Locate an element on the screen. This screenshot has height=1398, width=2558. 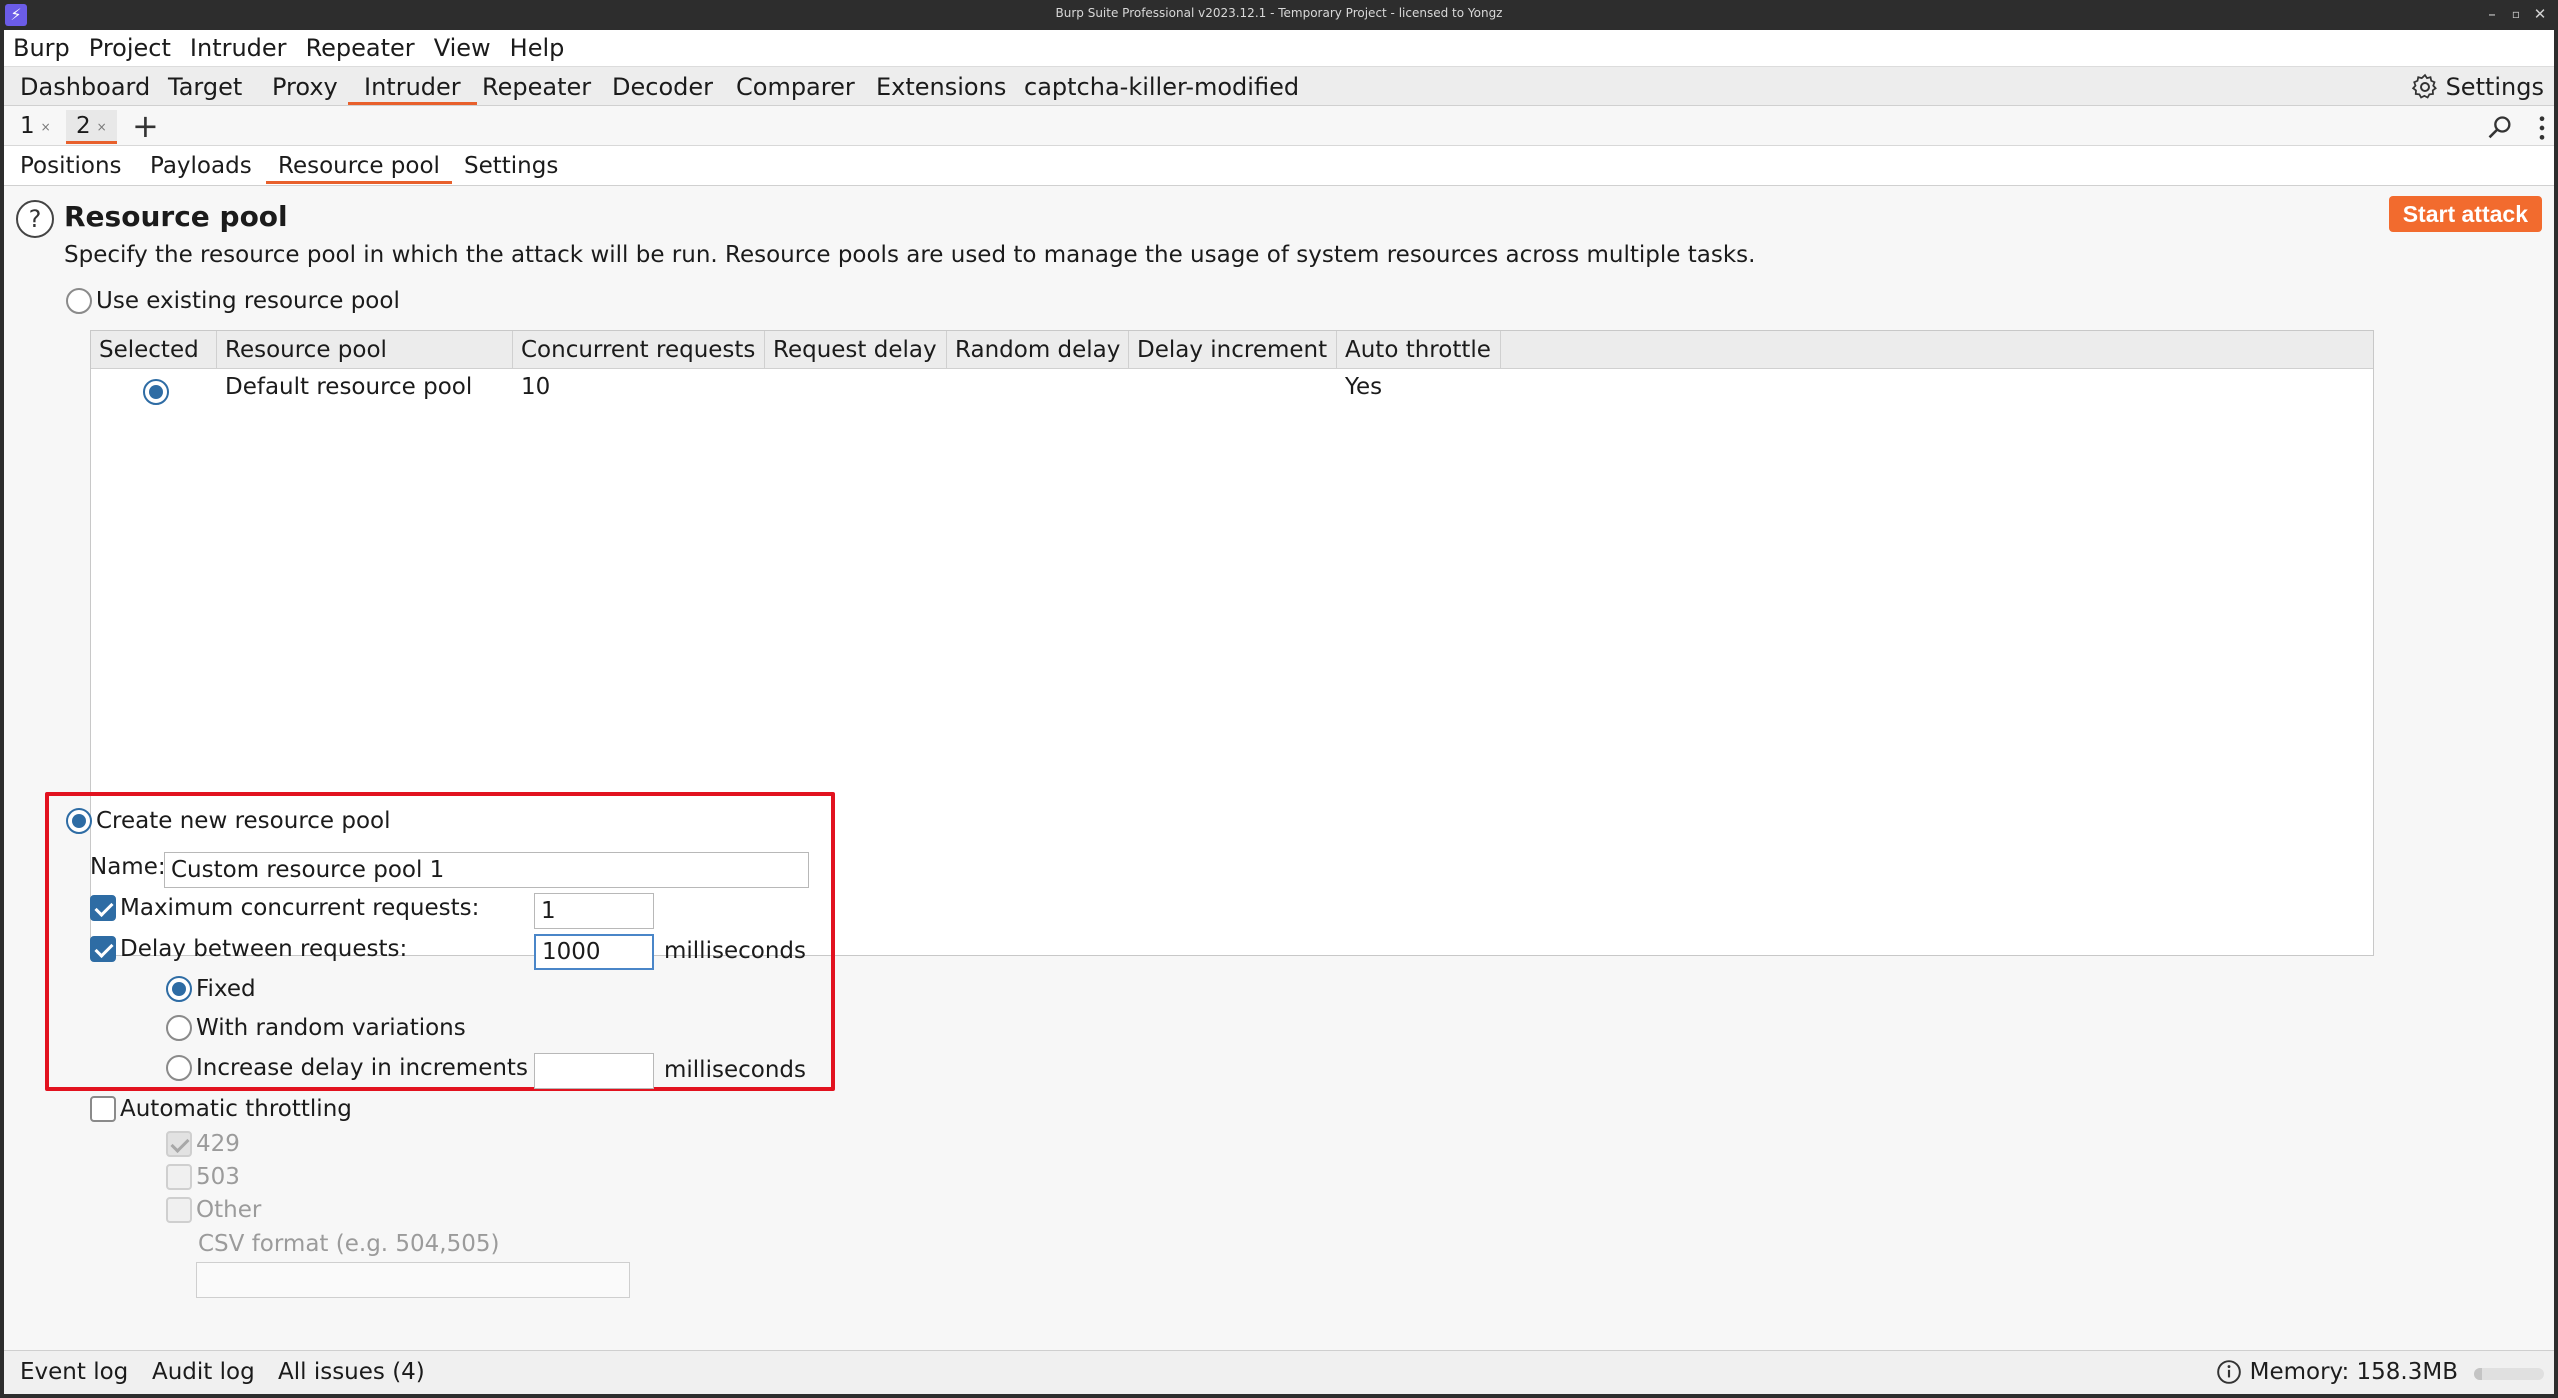
delay-between-checkbox is located at coordinates (103, 949).